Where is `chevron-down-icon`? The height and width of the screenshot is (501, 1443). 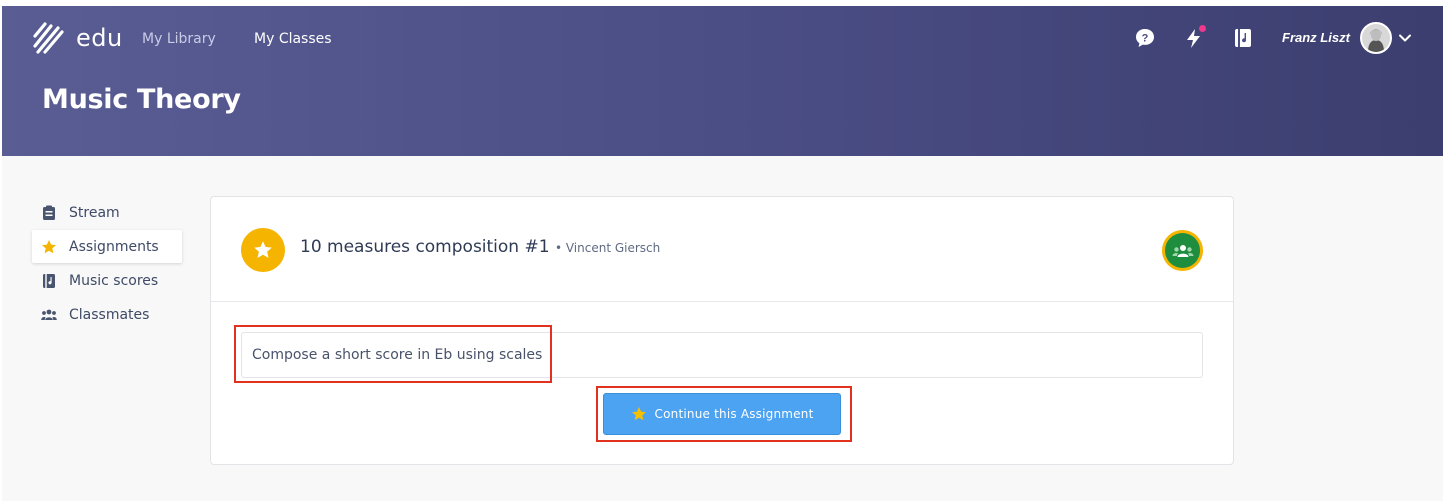 chevron-down-icon is located at coordinates (1405, 38).